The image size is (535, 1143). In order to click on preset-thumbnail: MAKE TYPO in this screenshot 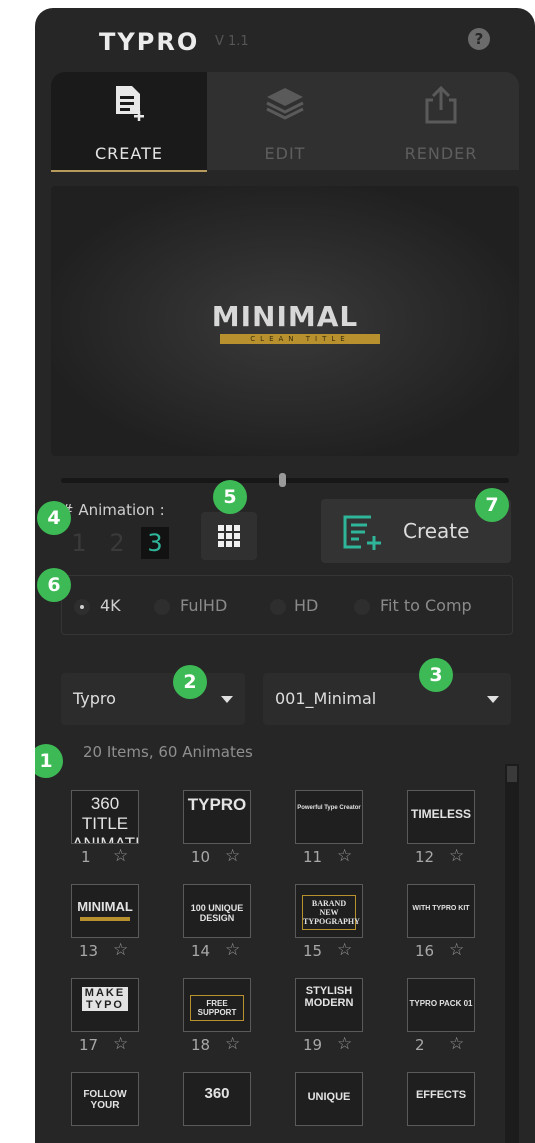, I will do `click(105, 1005)`.